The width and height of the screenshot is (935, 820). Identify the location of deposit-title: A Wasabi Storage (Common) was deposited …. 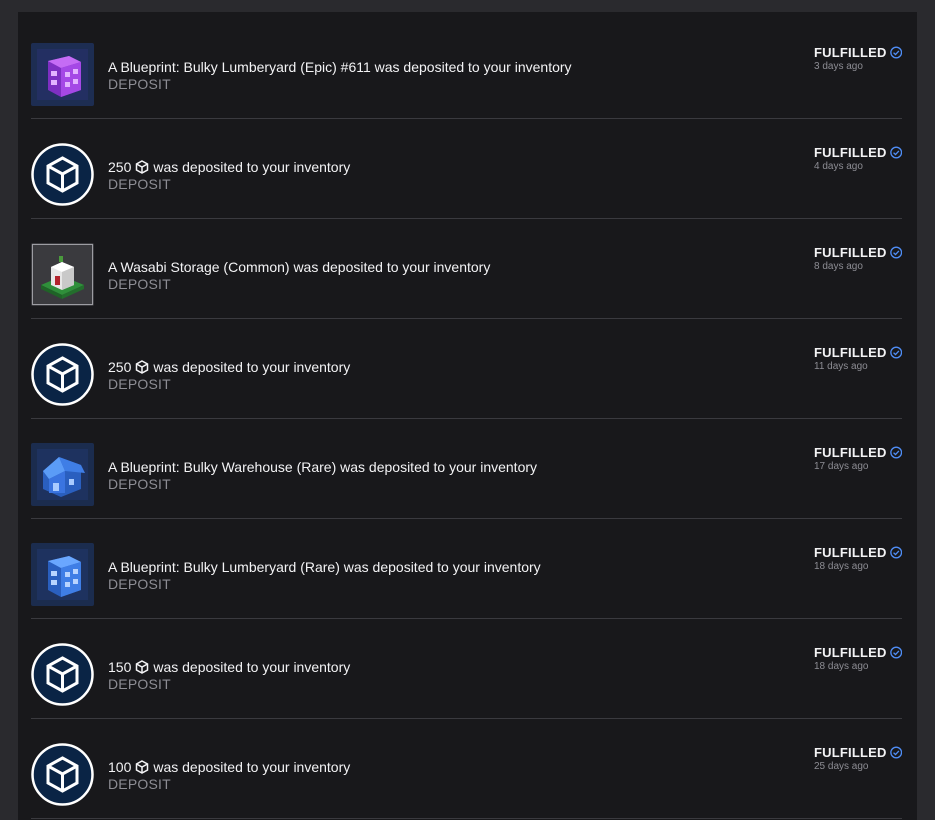
(299, 267).